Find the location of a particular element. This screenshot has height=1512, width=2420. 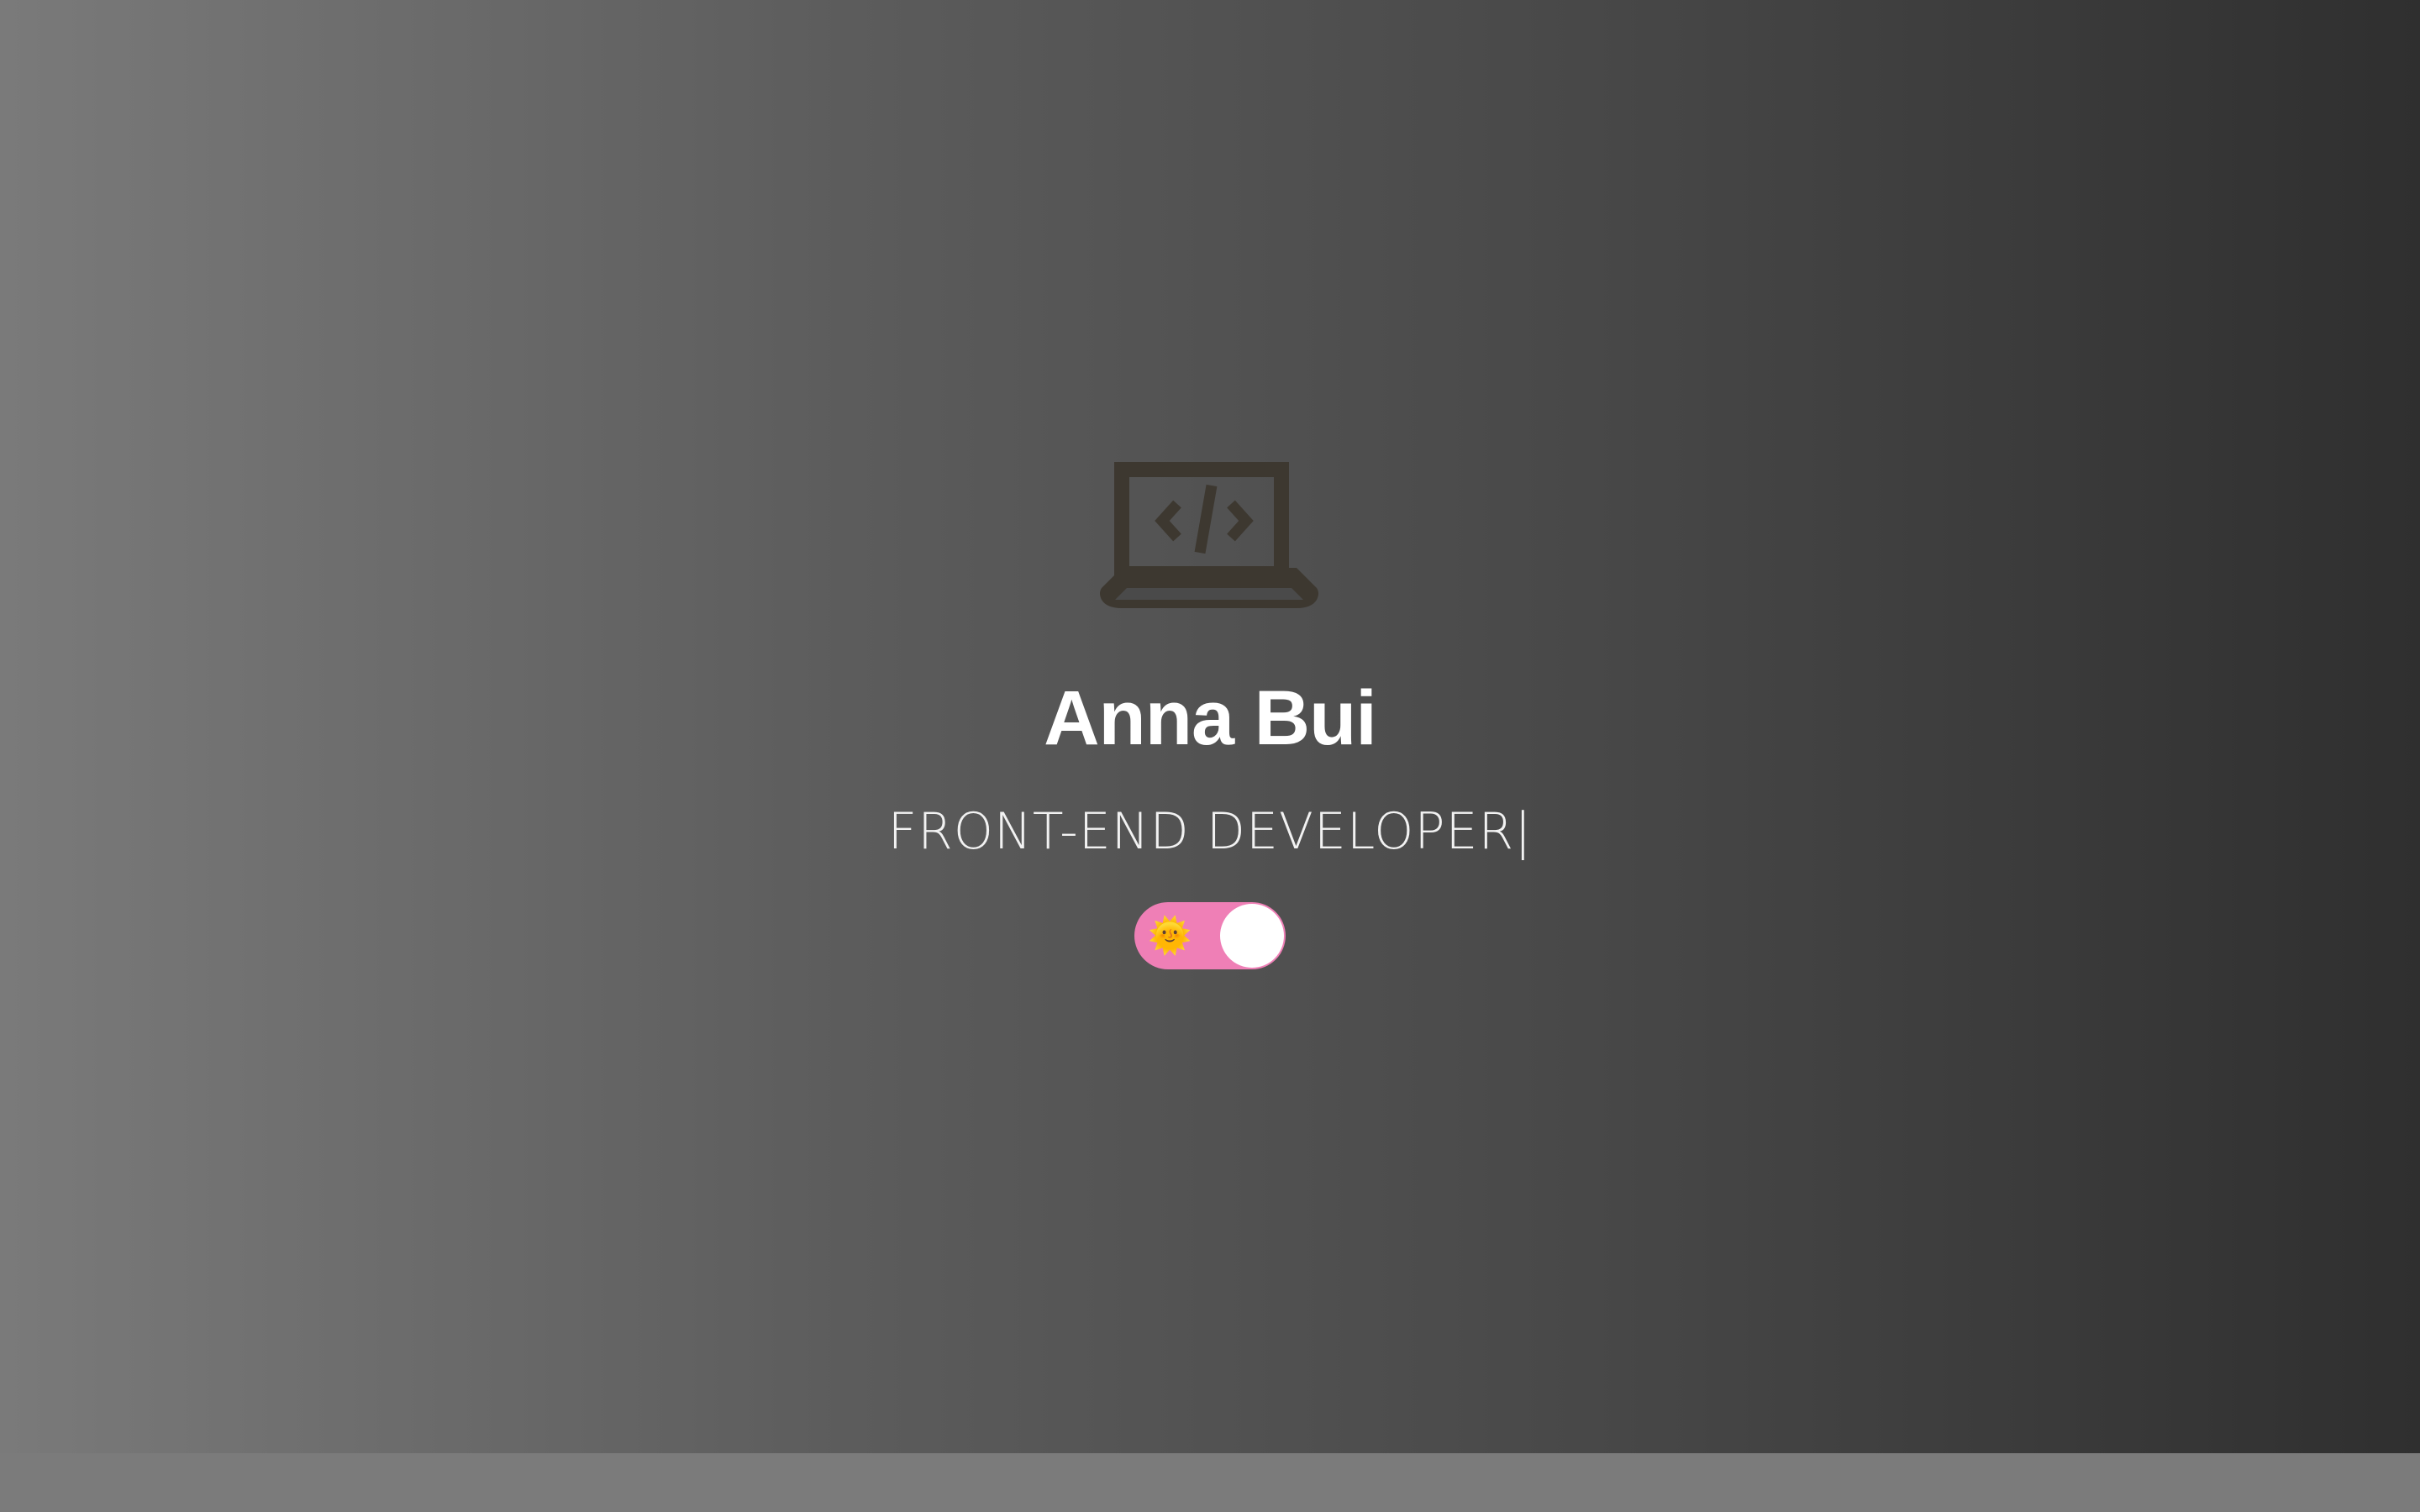

theme-toggle: 🌞 is located at coordinates (1210, 935).